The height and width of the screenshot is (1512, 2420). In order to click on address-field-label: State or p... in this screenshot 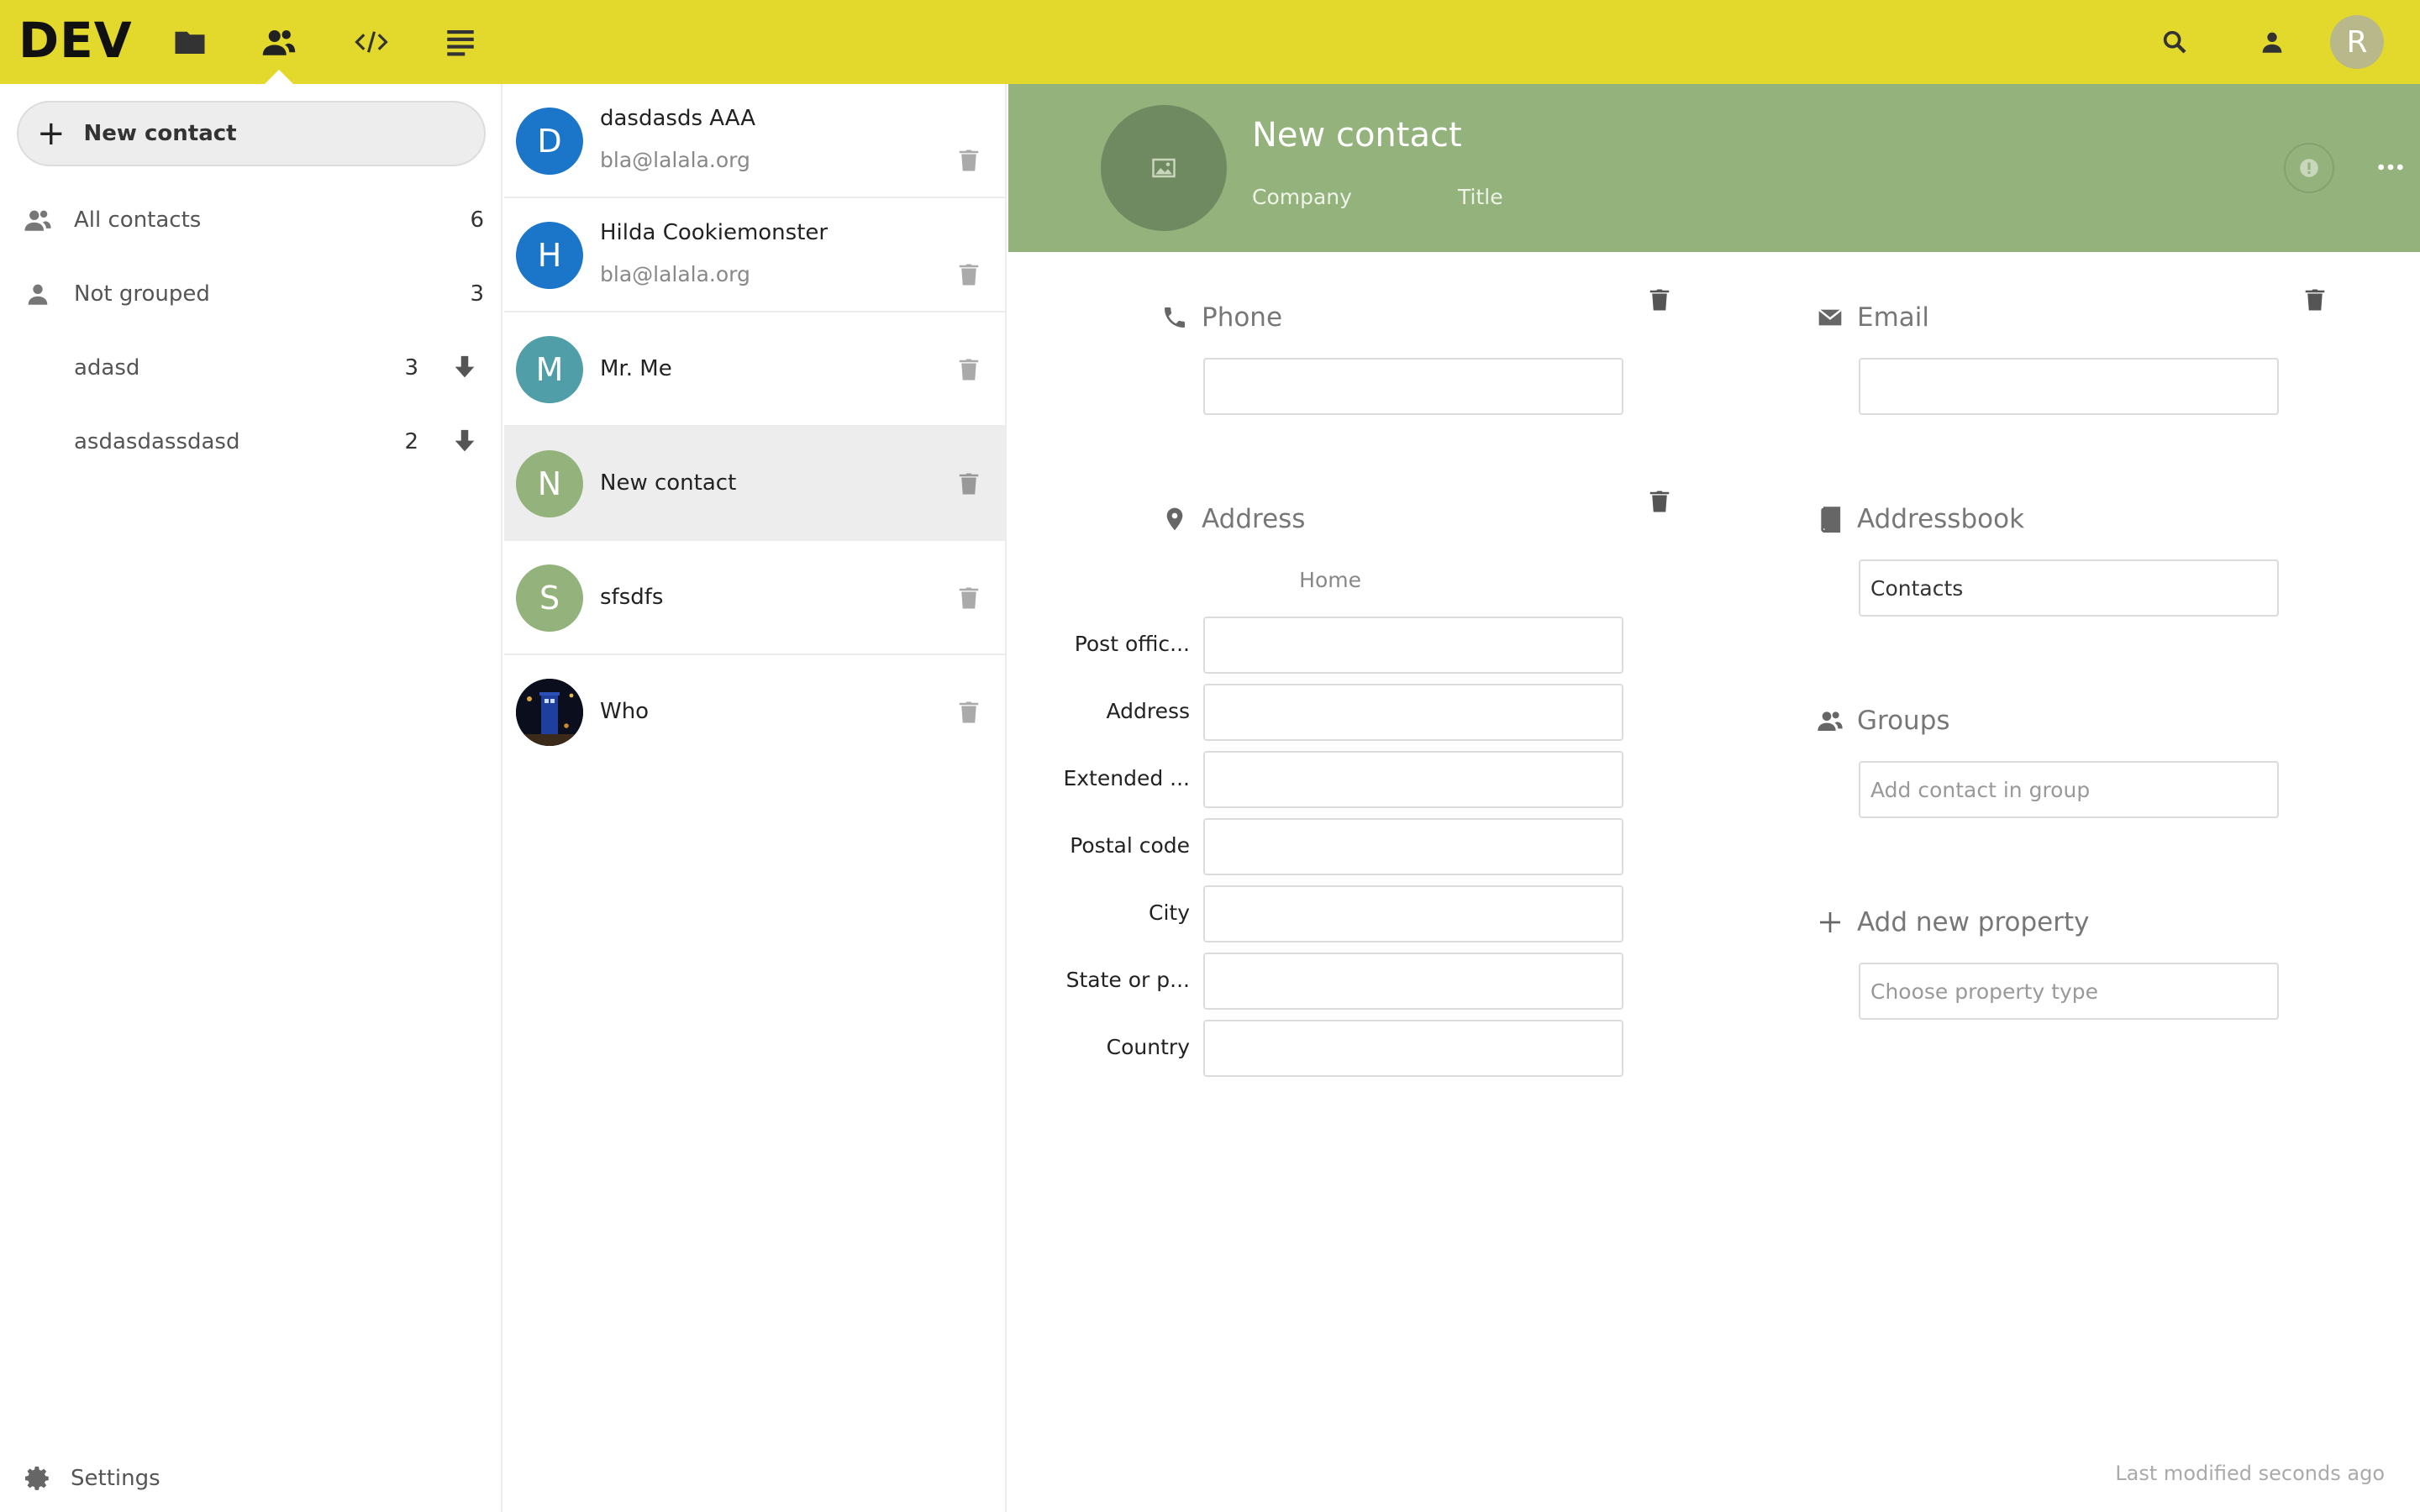, I will do `click(1127, 980)`.